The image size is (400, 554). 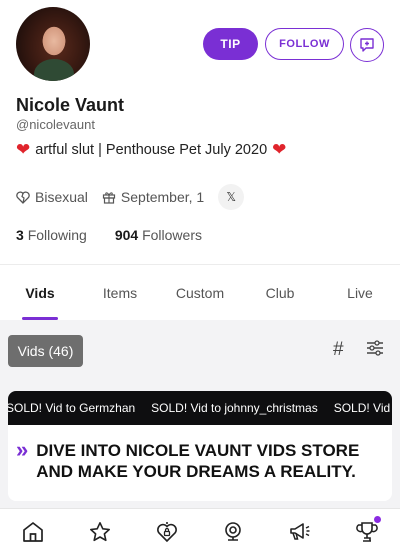 What do you see at coordinates (70, 105) in the screenshot?
I see `profile-name: Nicole Vaunt` at bounding box center [70, 105].